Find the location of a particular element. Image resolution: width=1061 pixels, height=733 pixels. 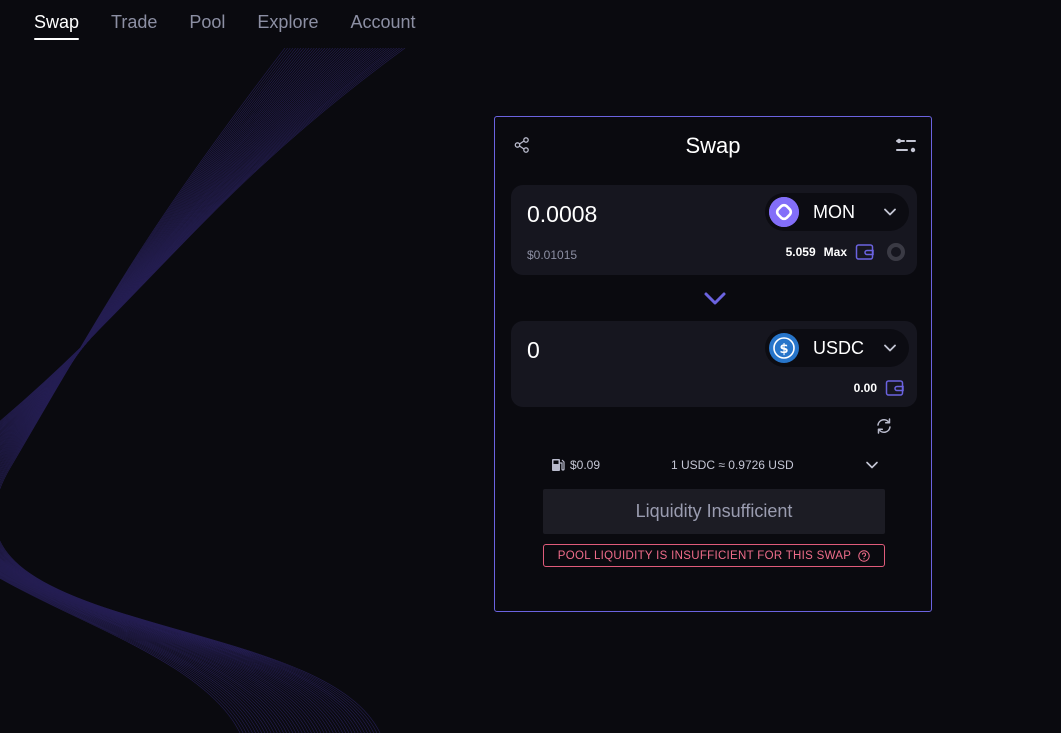

exchange-rate: 1 USDC ≈ 0.9726 USD is located at coordinates (732, 465).